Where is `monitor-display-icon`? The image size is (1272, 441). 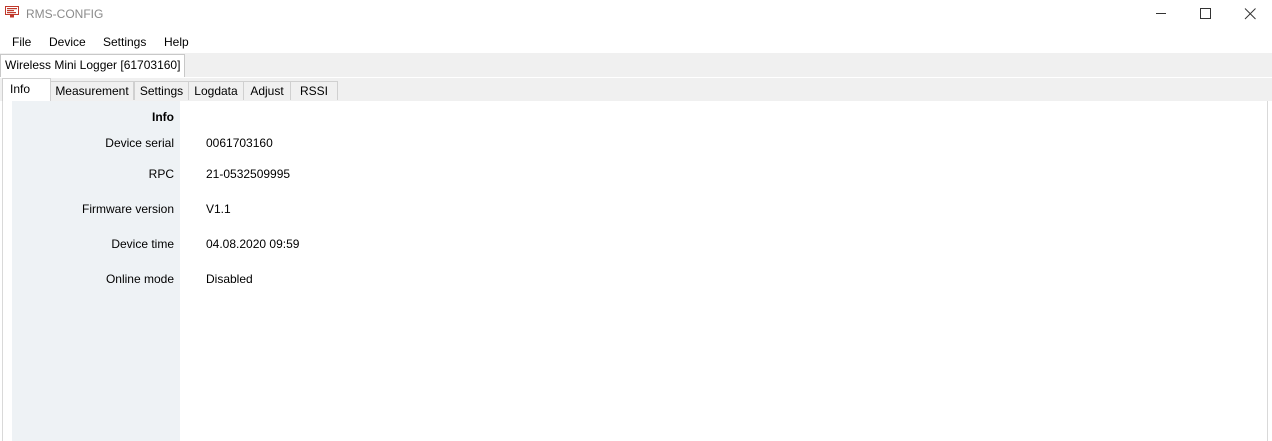 monitor-display-icon is located at coordinates (12, 12).